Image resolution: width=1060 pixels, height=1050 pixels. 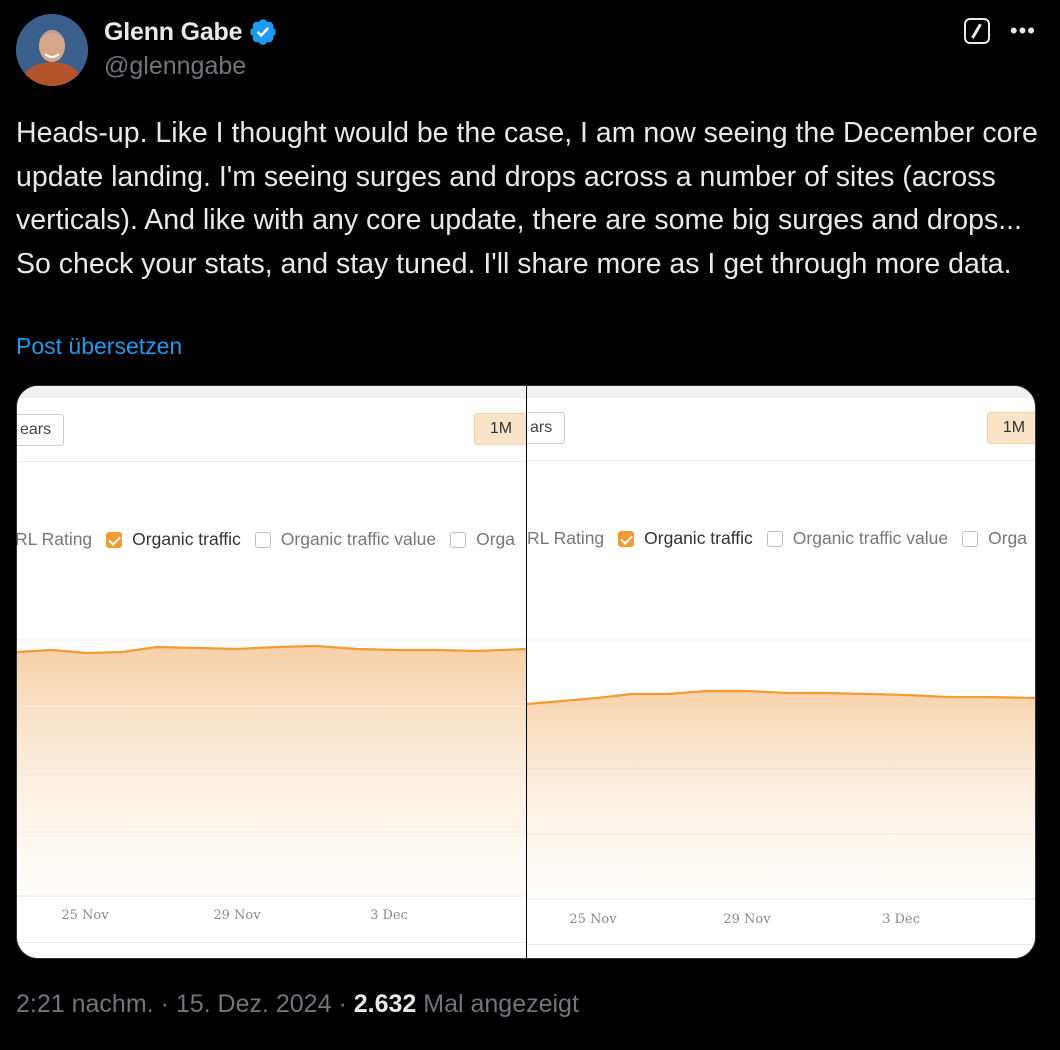 I want to click on post-header-actions: •••, so click(x=999, y=31).